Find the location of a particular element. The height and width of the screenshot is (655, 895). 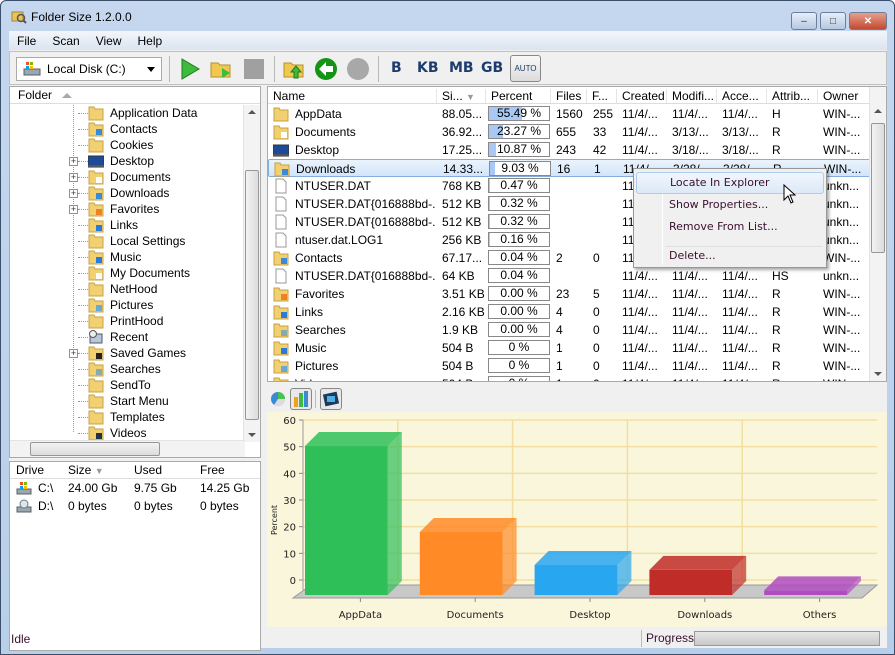

tree-item: + Favorites is located at coordinates (128, 209).